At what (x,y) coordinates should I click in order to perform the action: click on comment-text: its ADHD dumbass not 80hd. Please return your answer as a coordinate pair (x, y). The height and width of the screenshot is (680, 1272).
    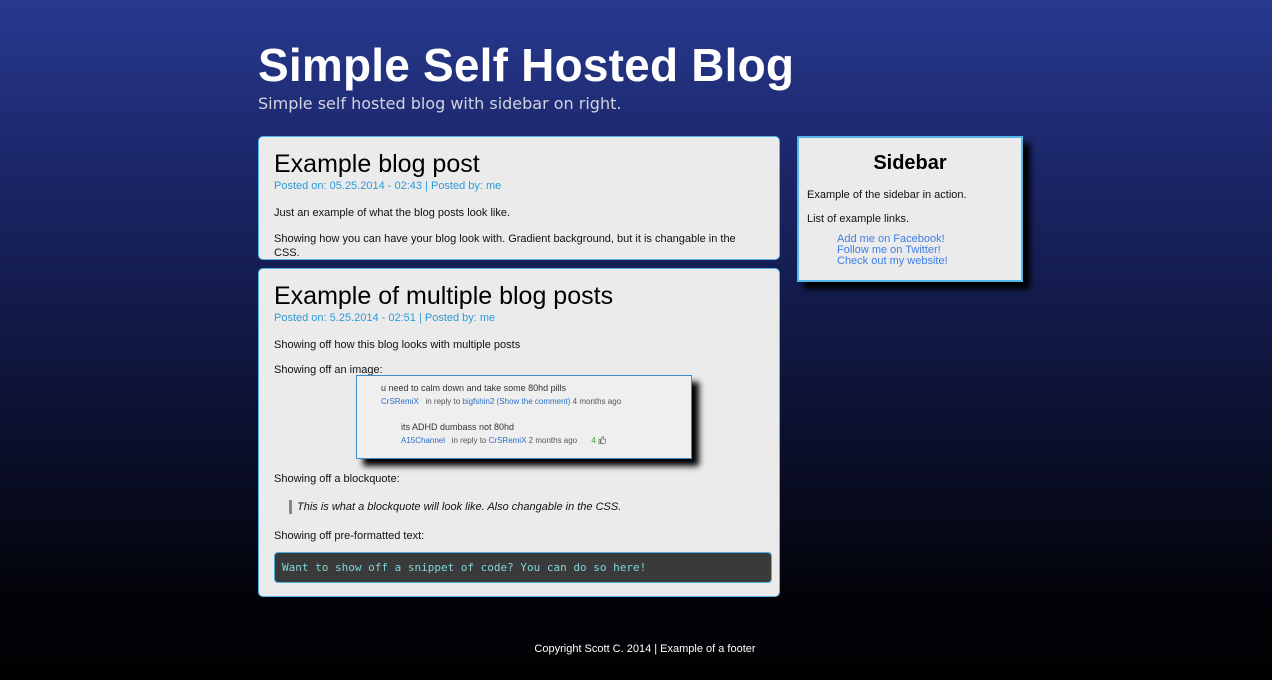
    Looking at the image, I should click on (458, 427).